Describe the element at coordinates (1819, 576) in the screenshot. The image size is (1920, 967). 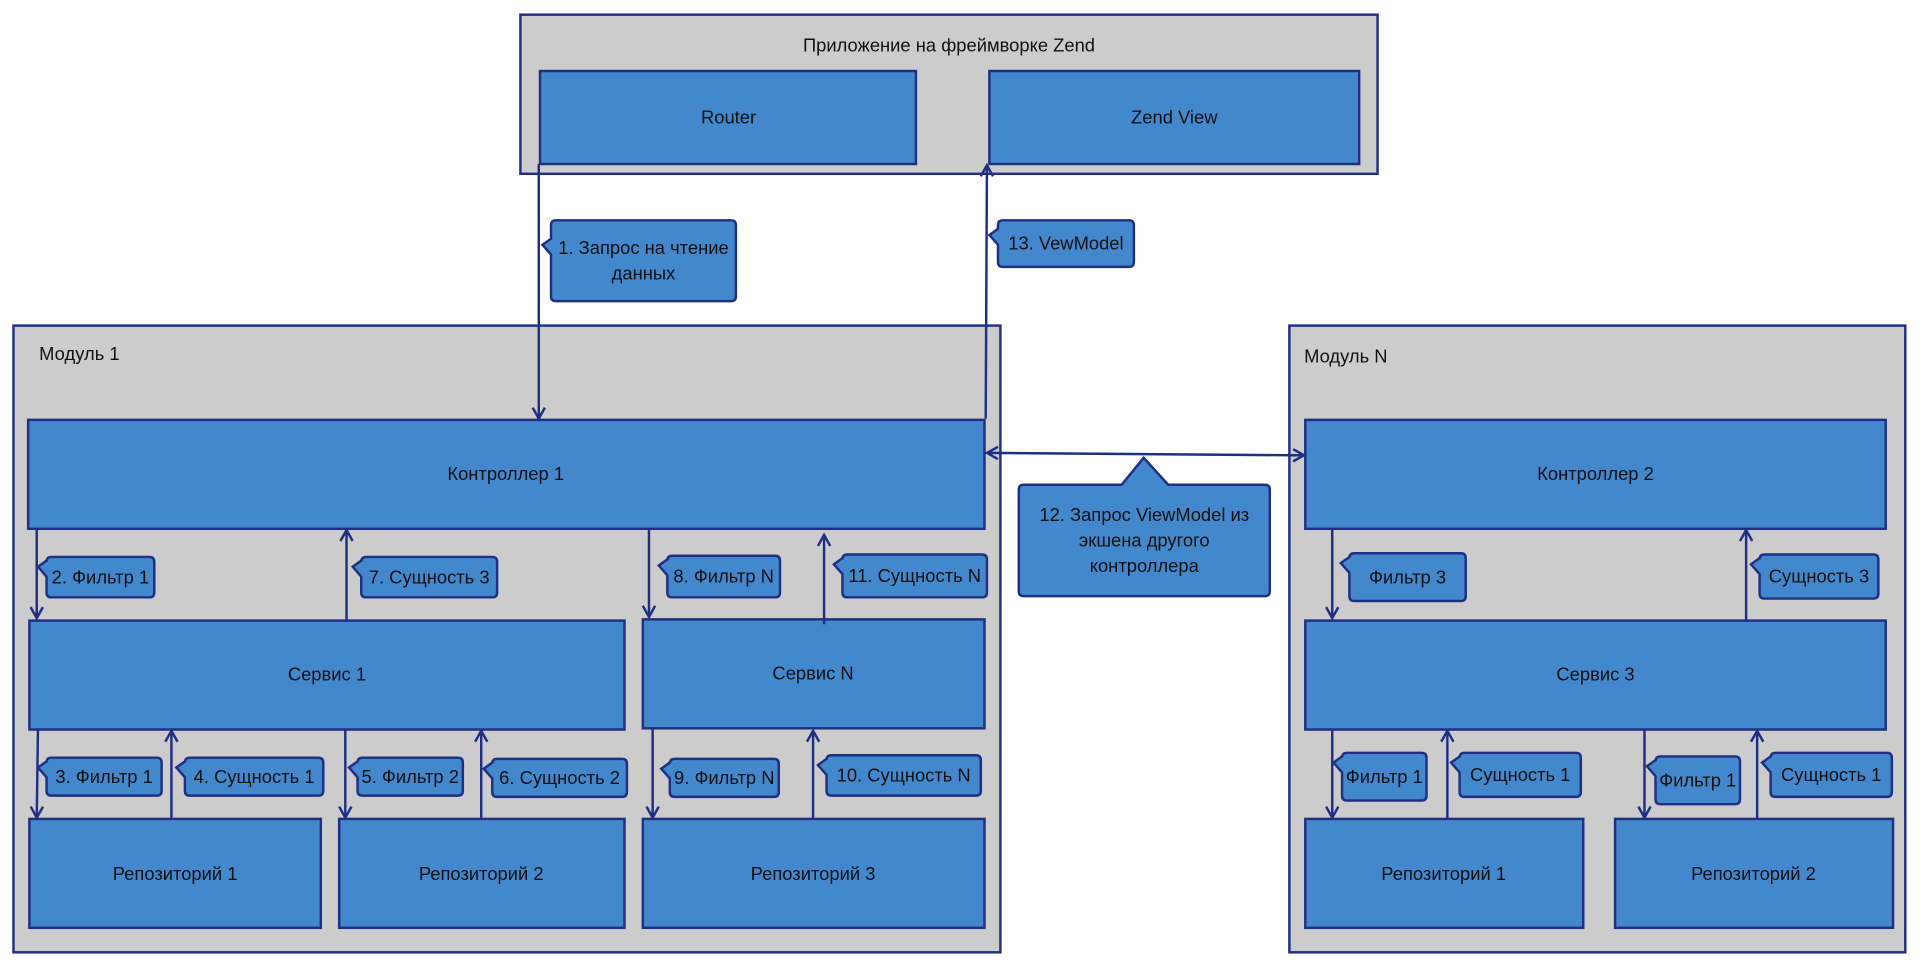
I see `callout-text: Сущность 3` at that location.